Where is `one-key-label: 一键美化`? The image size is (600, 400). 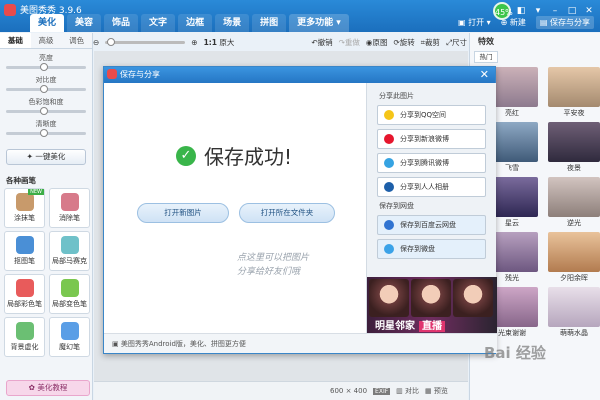 one-key-label: 一键美化 is located at coordinates (50, 156).